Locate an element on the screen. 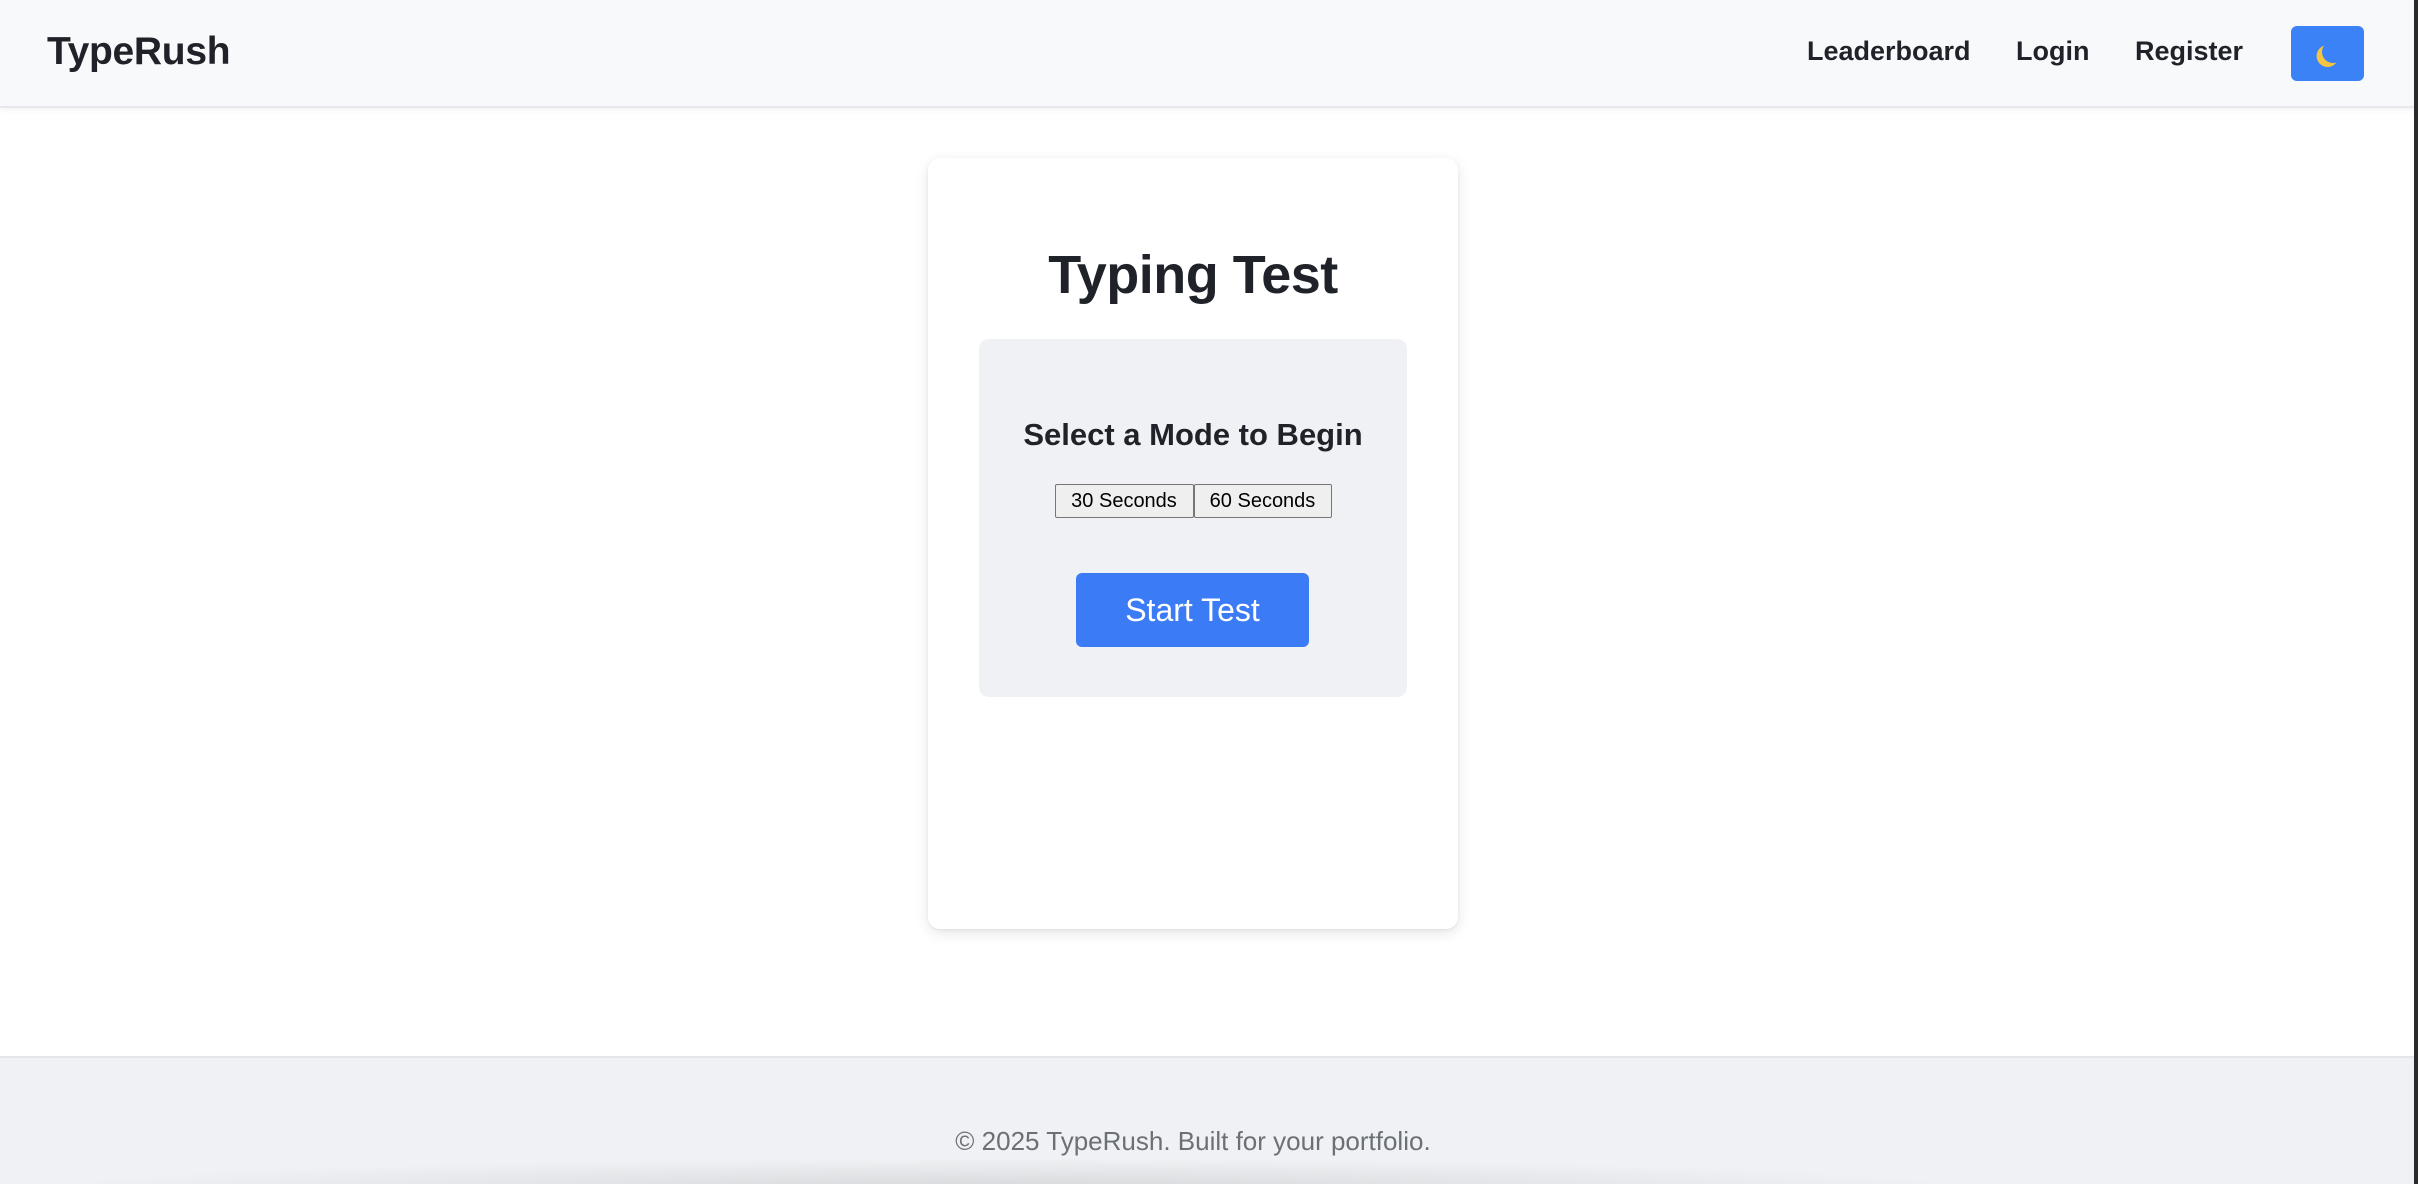 The width and height of the screenshot is (2418, 1184). start-test-button: Start Test is located at coordinates (1192, 610).